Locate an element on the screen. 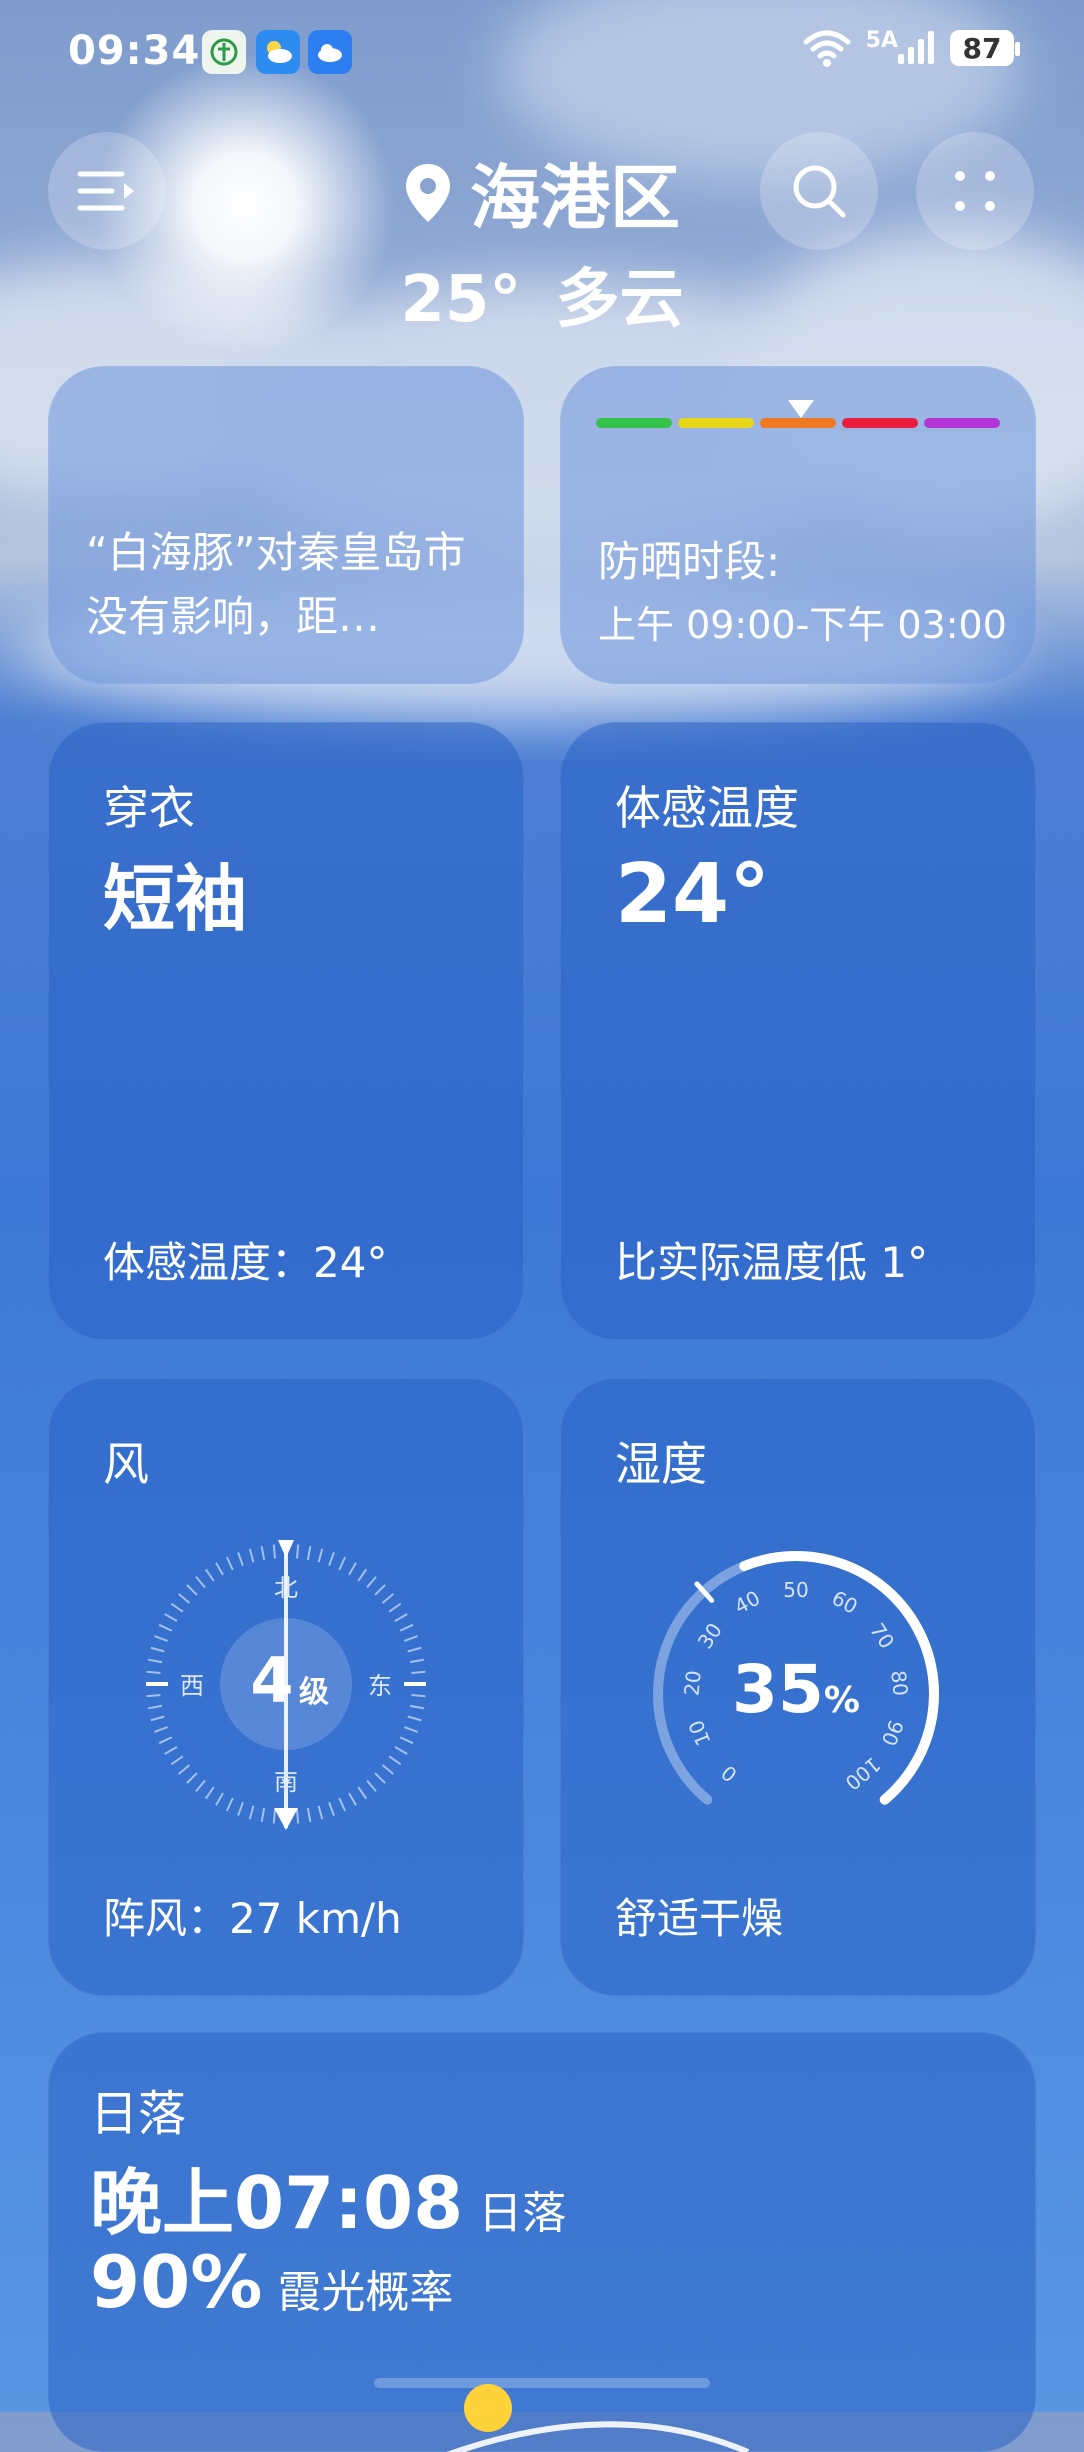 The width and height of the screenshot is (1084, 2452). uv-scale-bar is located at coordinates (798, 423).